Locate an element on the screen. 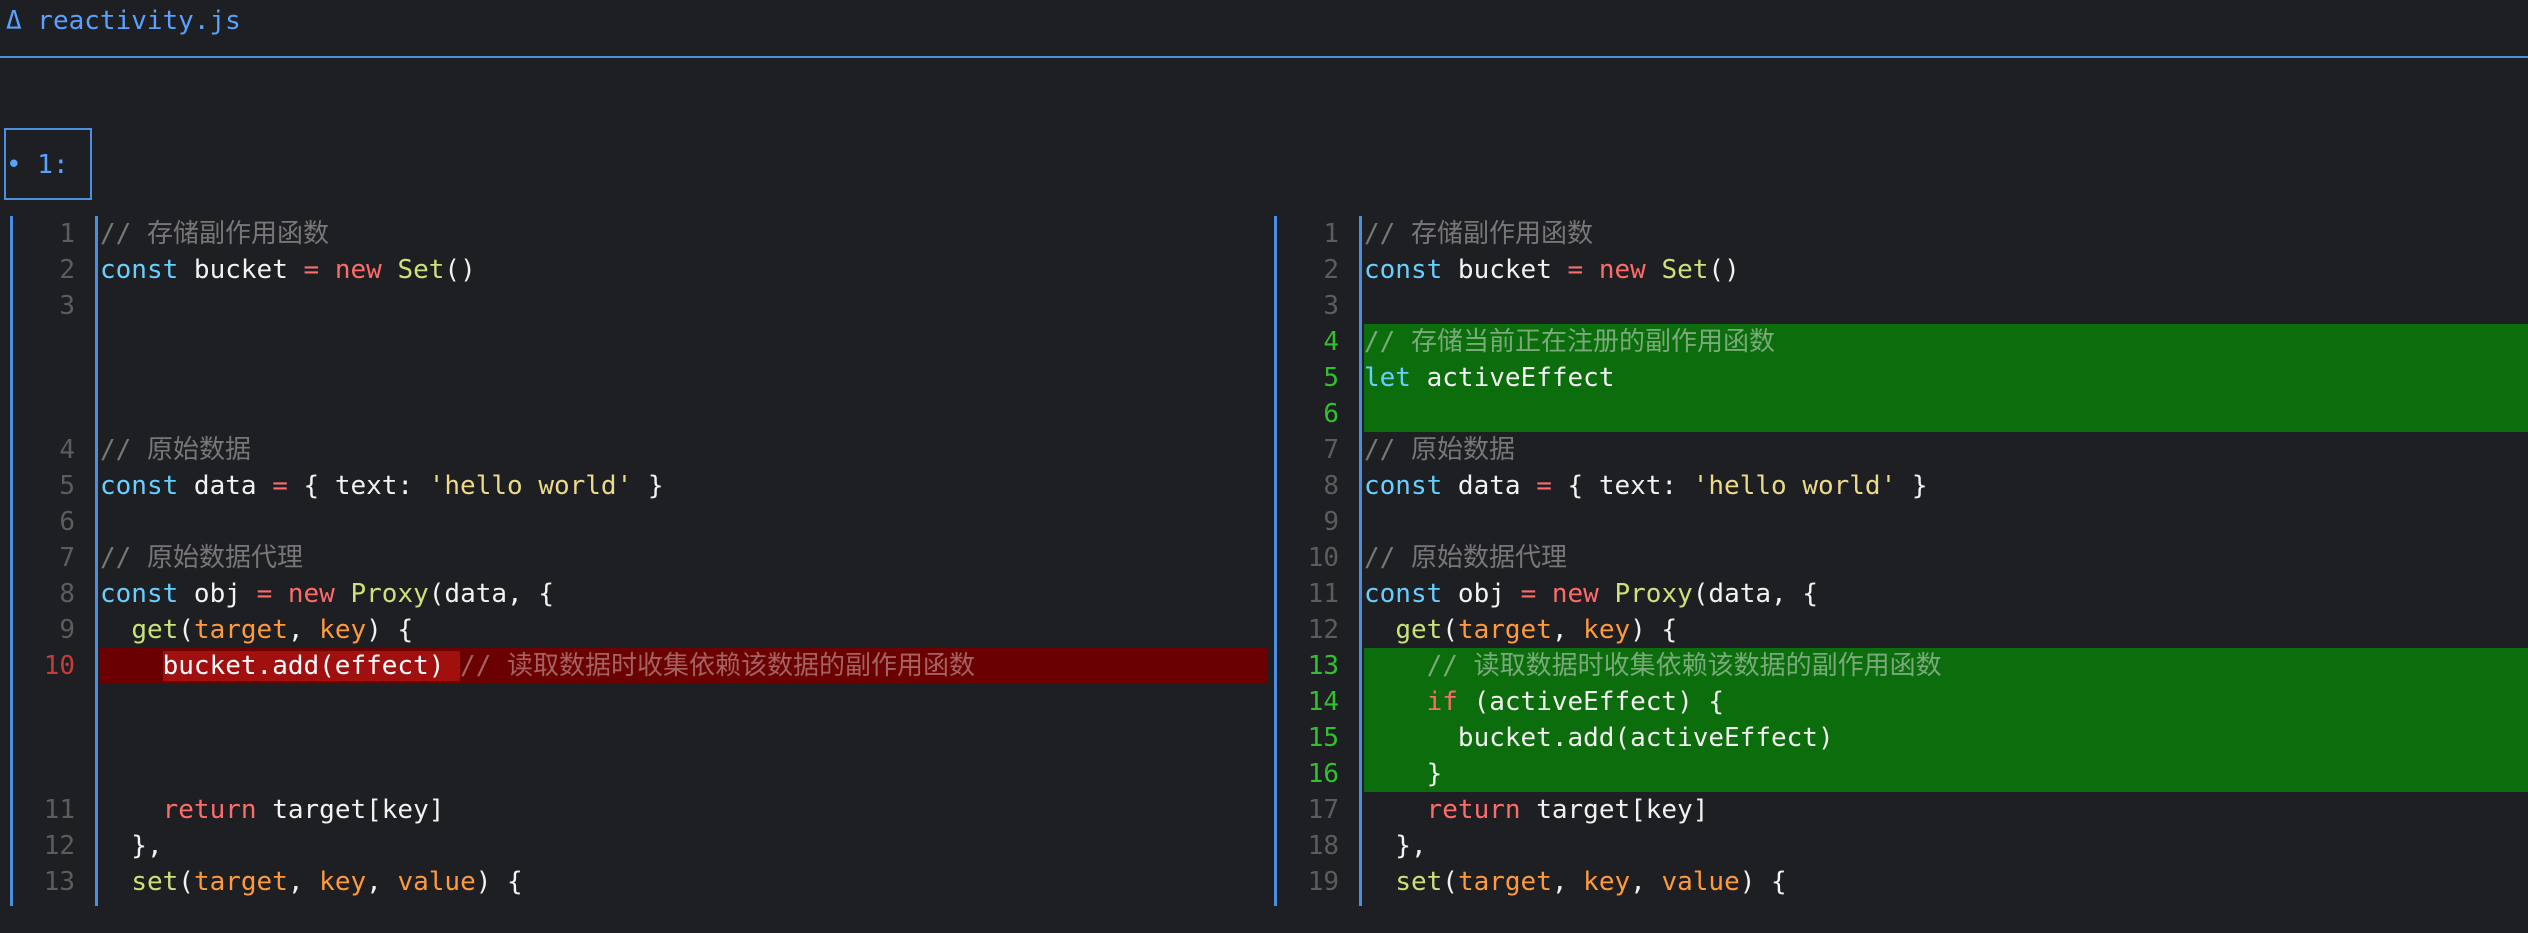 The height and width of the screenshot is (933, 2528). code-token: { text: is located at coordinates (1622, 486).